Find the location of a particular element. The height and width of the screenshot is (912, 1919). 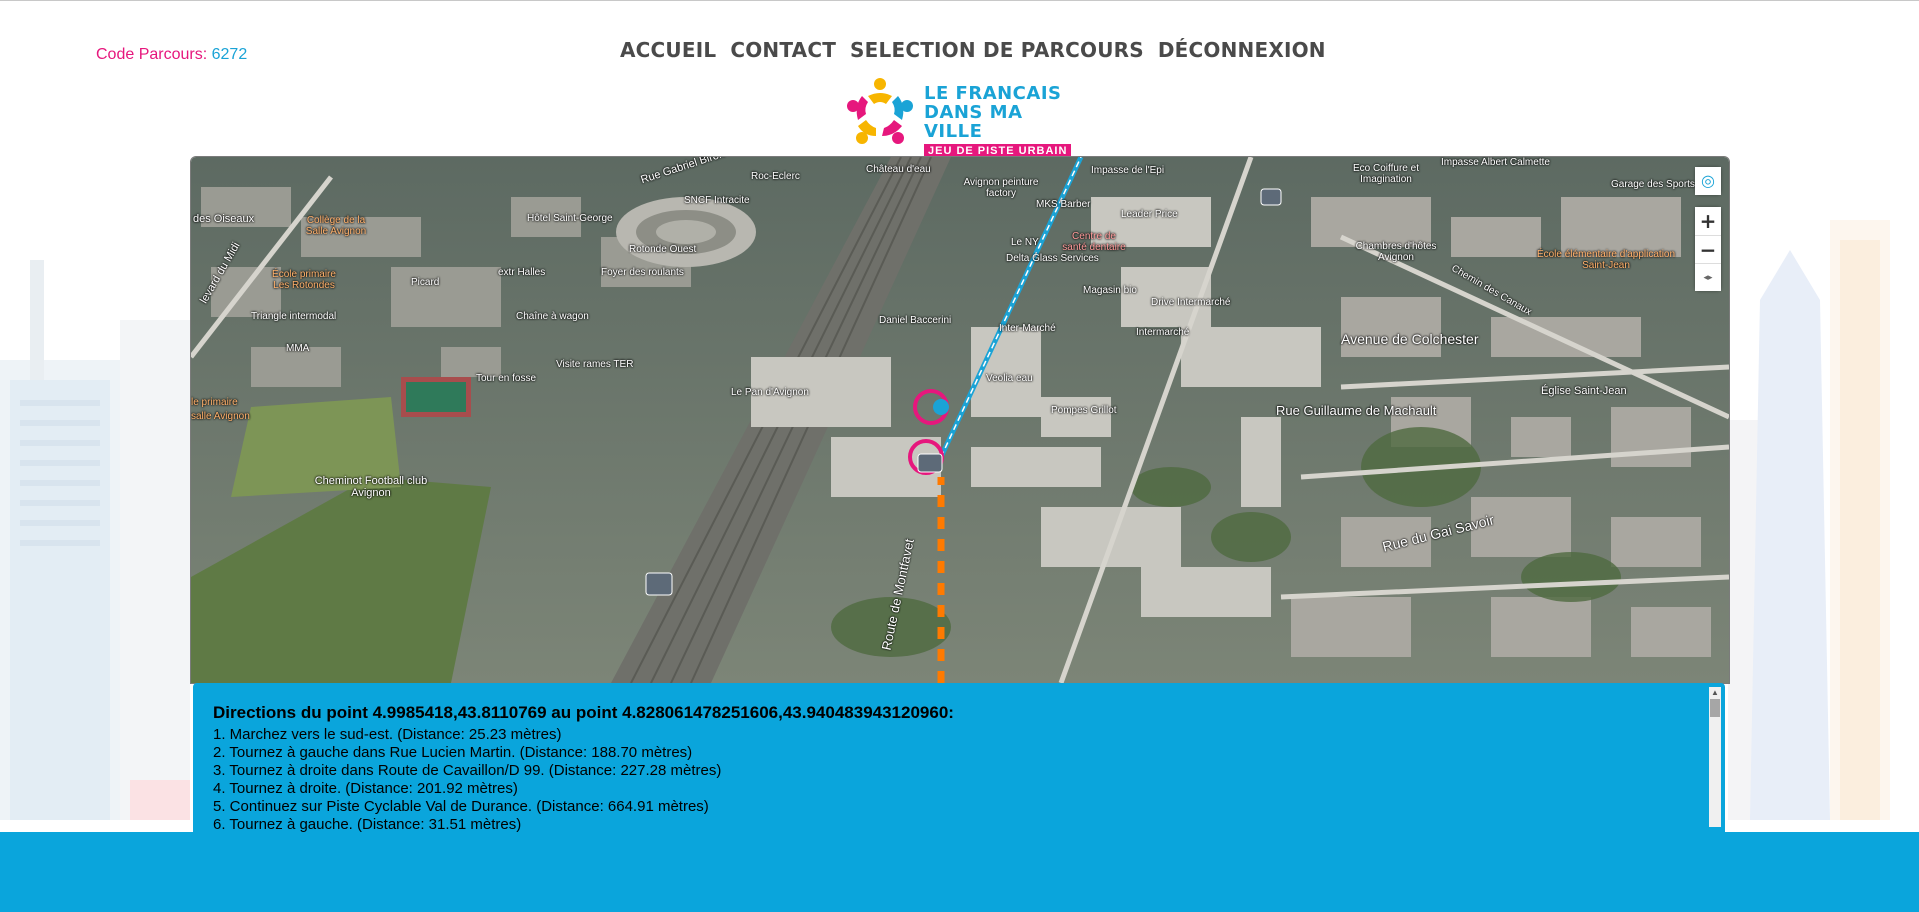

compass-button: ◂▸ is located at coordinates (1708, 277).